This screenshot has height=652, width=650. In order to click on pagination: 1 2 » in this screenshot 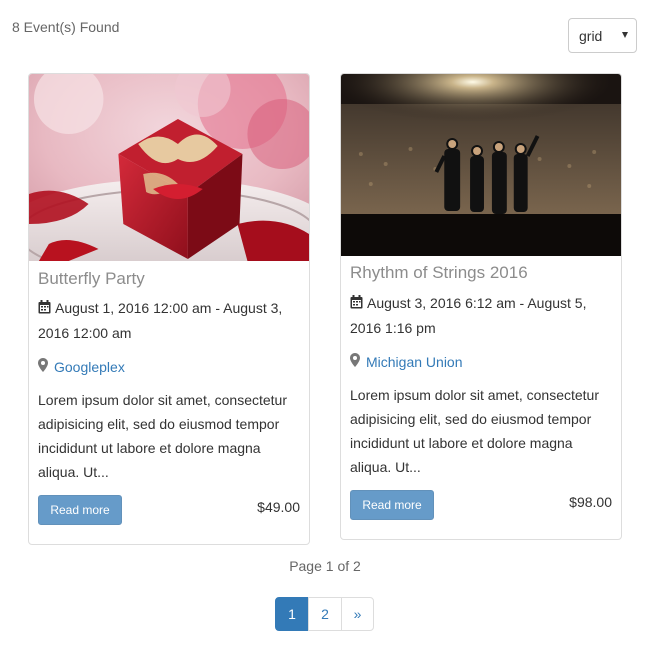, I will do `click(324, 614)`.